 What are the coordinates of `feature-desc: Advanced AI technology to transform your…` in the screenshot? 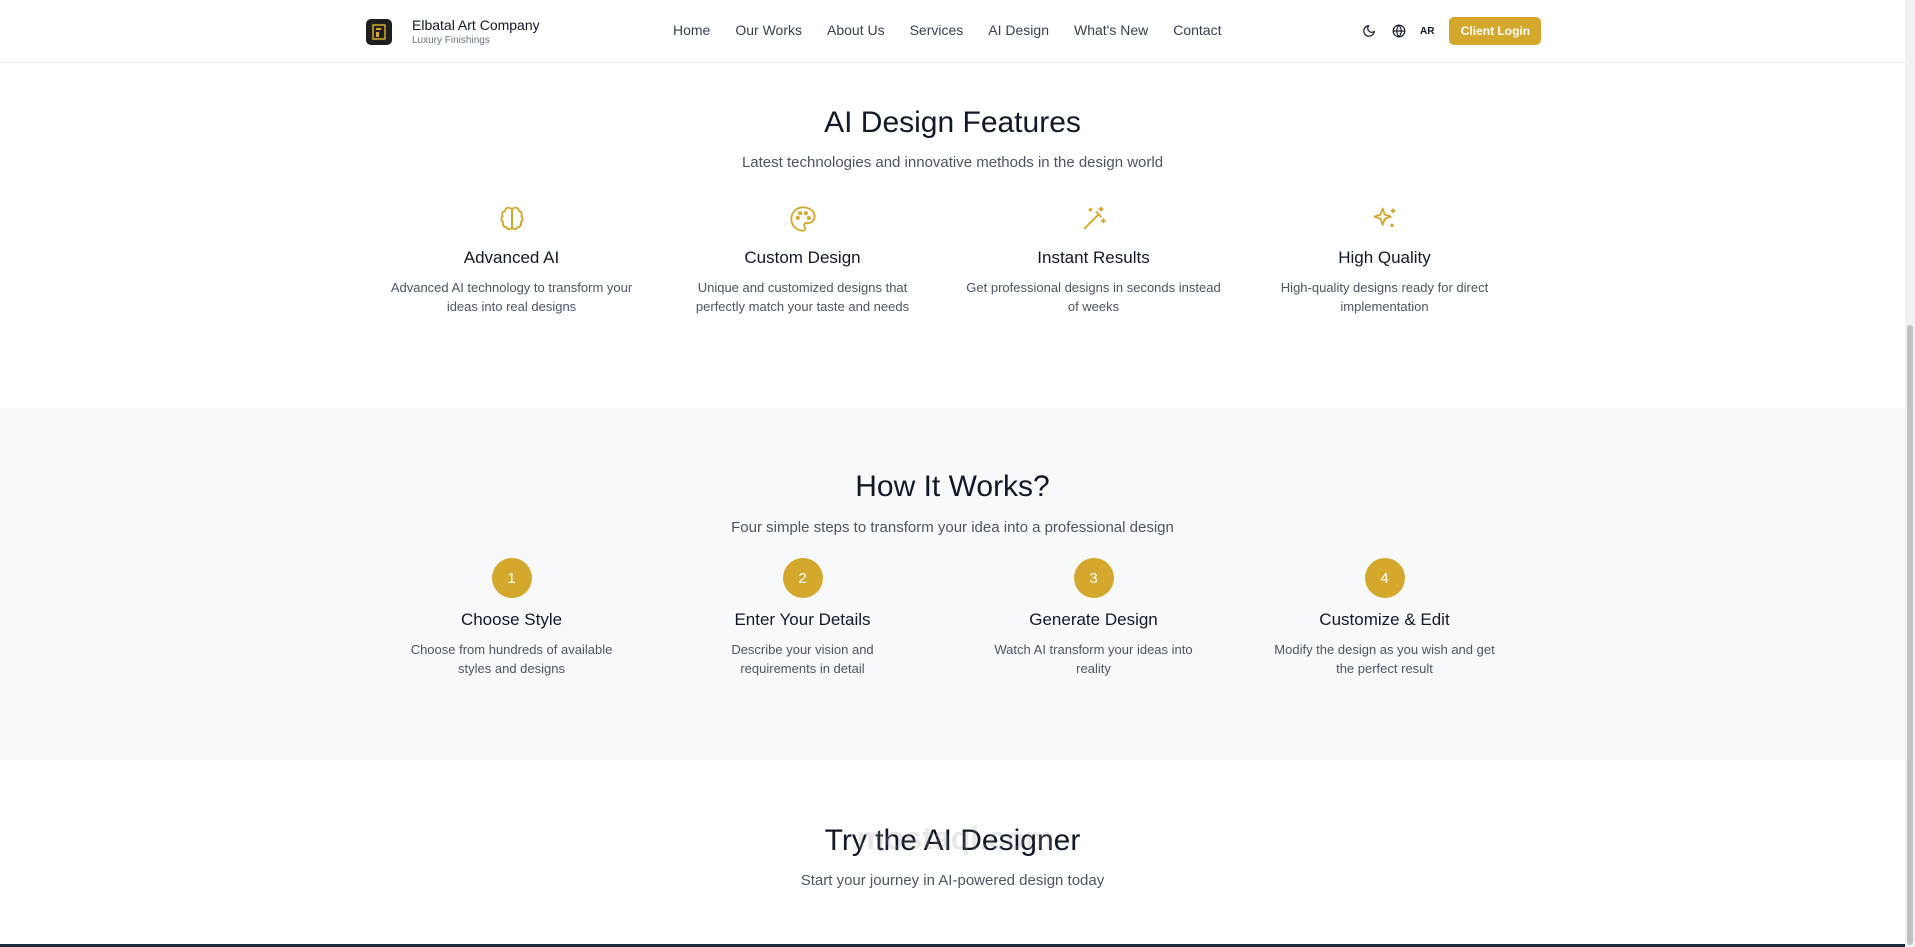 It's located at (511, 297).